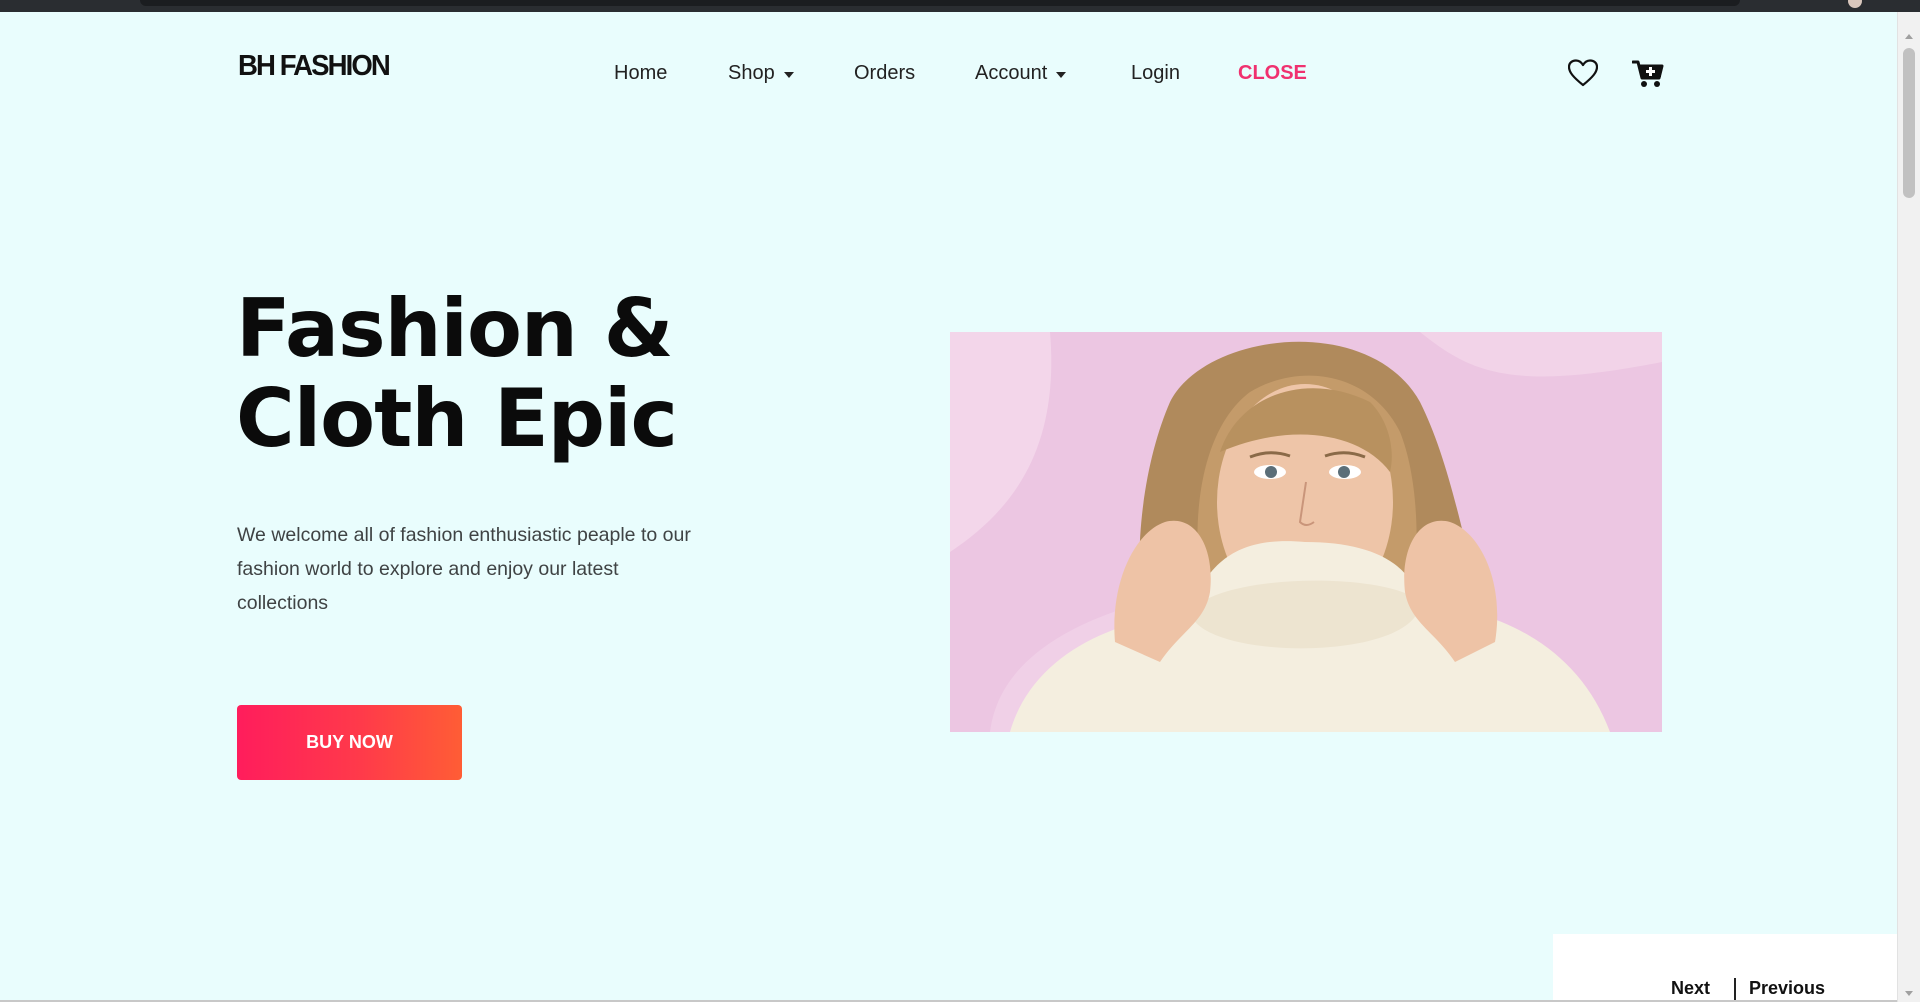 The image size is (1920, 1002). Describe the element at coordinates (1011, 73) in the screenshot. I see `nav-account-label: Account` at that location.